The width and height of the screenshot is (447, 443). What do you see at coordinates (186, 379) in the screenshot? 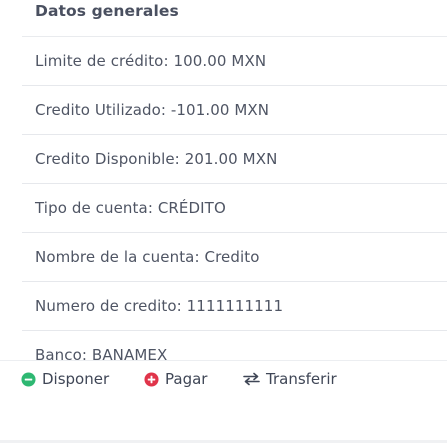
I see `pagar-label: Pagar` at bounding box center [186, 379].